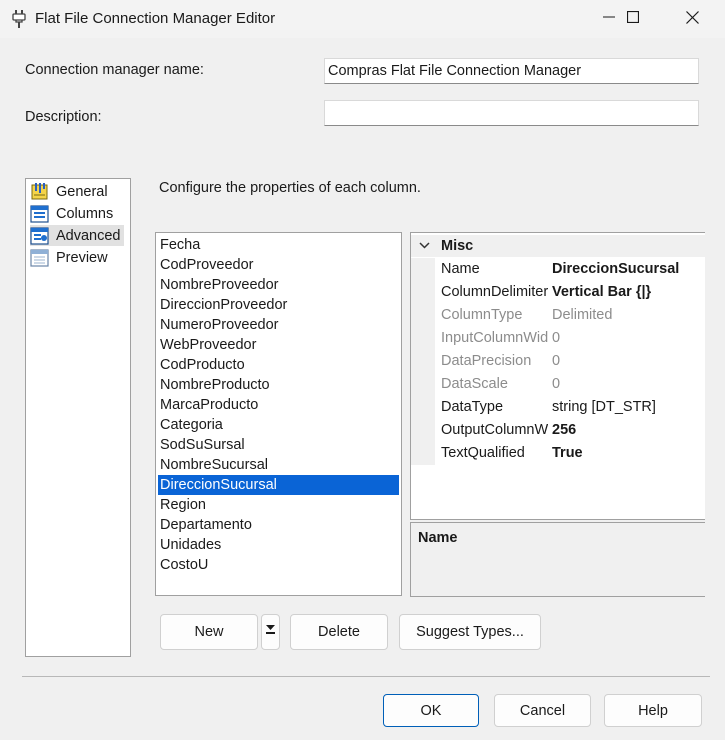 The image size is (725, 740). I want to click on description-input, so click(511, 113).